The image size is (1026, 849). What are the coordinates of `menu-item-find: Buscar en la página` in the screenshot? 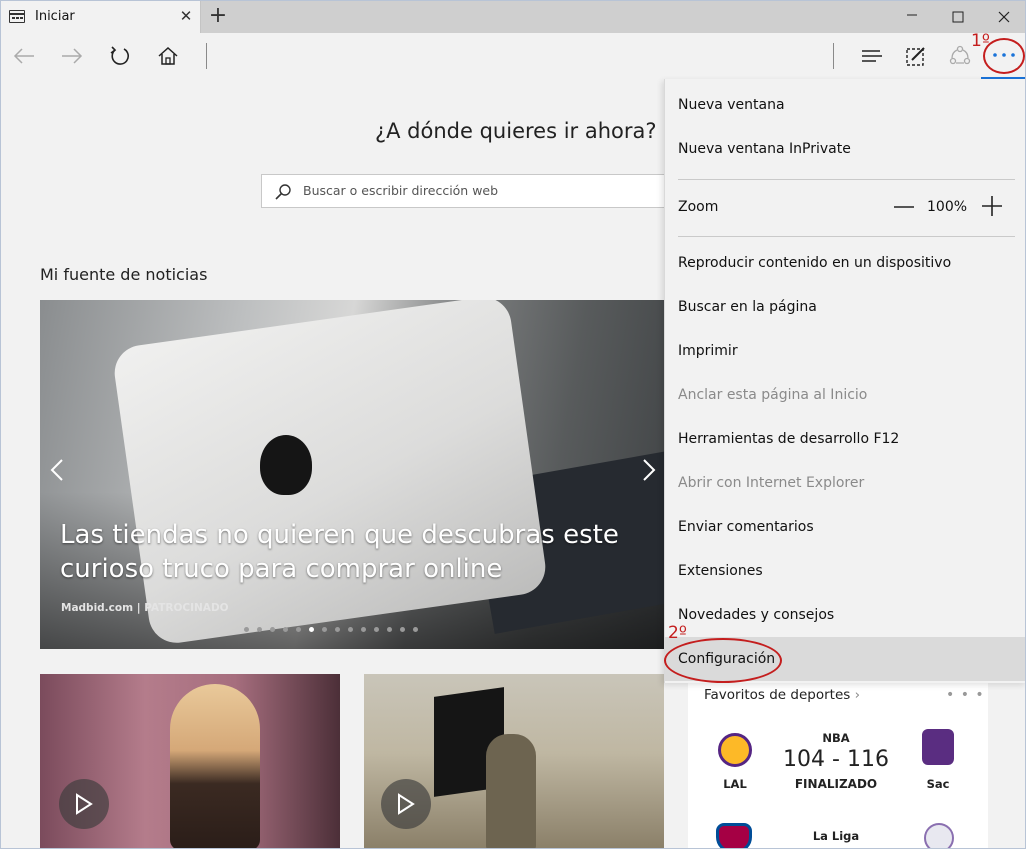 It's located at (845, 307).